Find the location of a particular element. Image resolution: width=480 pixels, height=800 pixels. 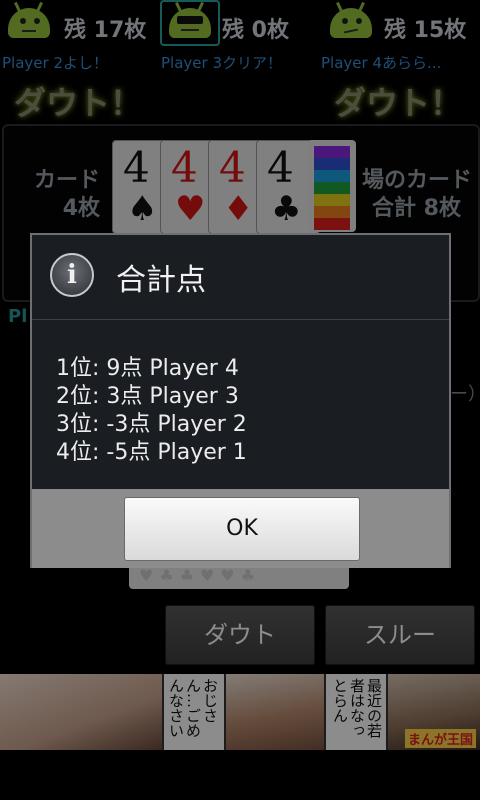

dialog-title: 合計点 is located at coordinates (161, 280).